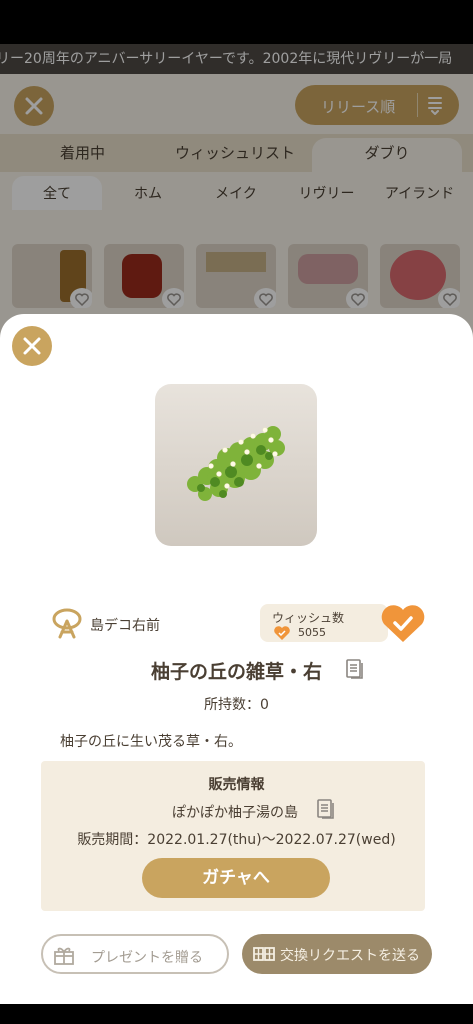  I want to click on island-deco-icon, so click(67, 623).